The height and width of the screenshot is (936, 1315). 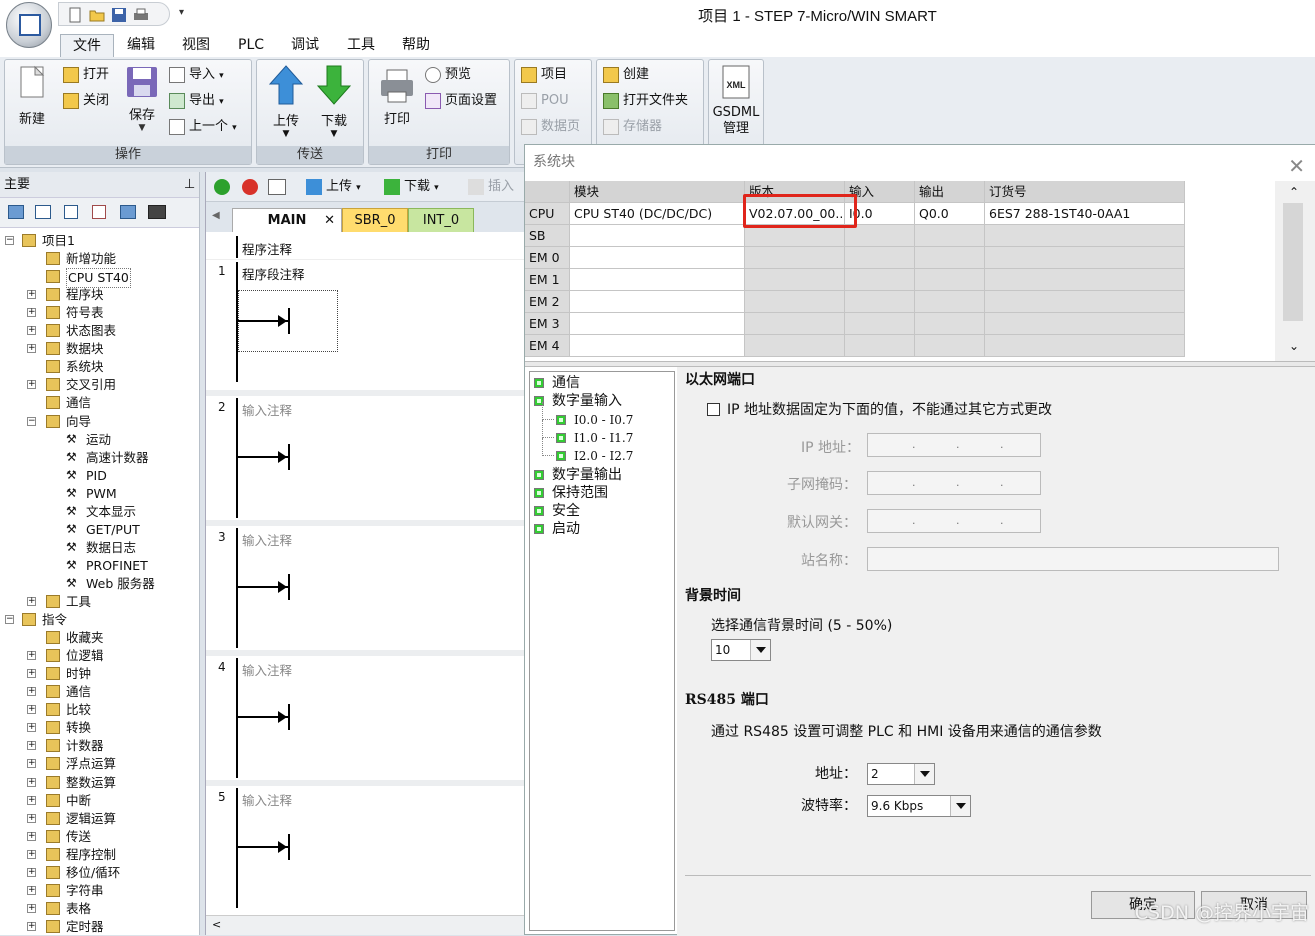 I want to click on tree-item: 系统块, so click(x=99, y=367).